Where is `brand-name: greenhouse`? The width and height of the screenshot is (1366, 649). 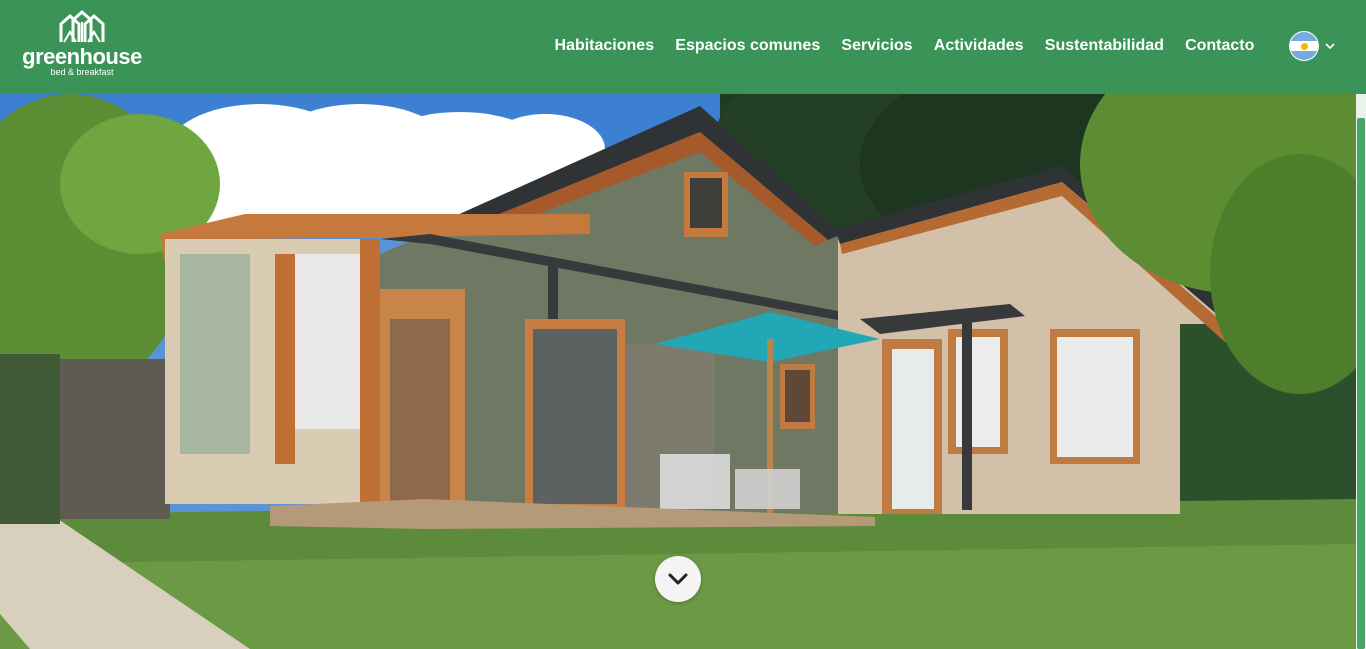 brand-name: greenhouse is located at coordinates (82, 56).